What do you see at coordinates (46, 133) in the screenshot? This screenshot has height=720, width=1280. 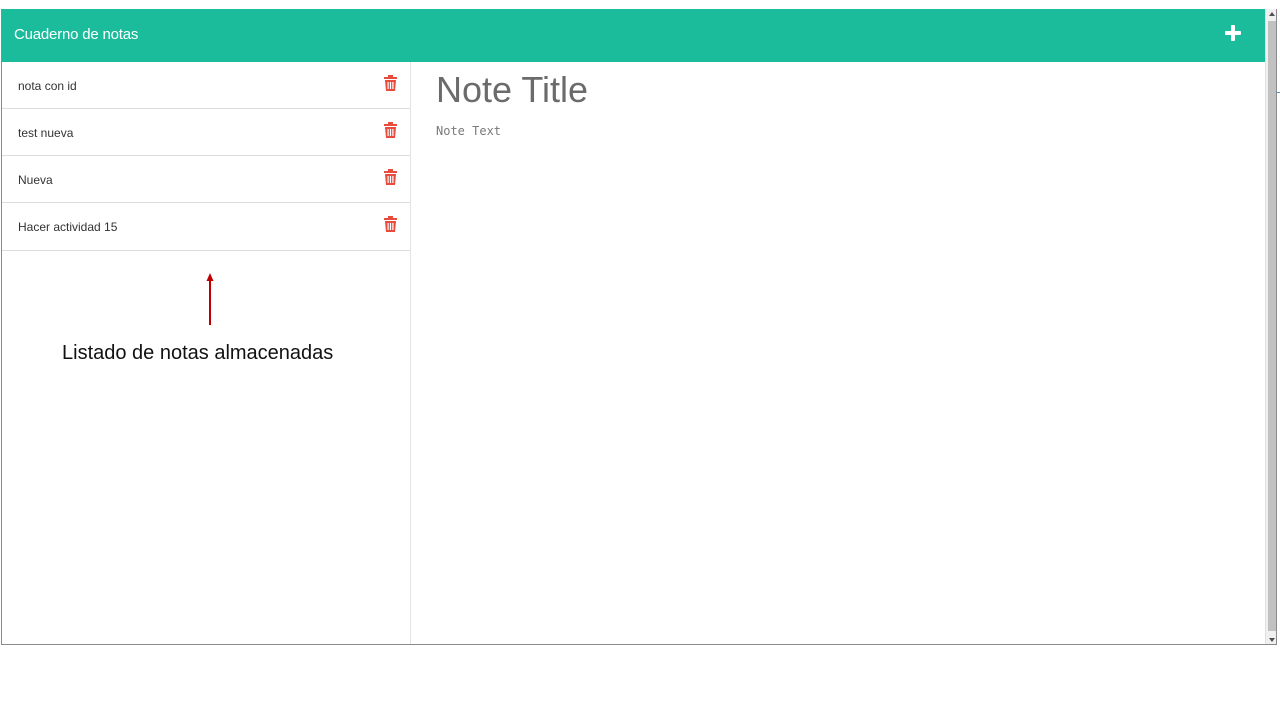 I see `note-item-label: test nueva` at bounding box center [46, 133].